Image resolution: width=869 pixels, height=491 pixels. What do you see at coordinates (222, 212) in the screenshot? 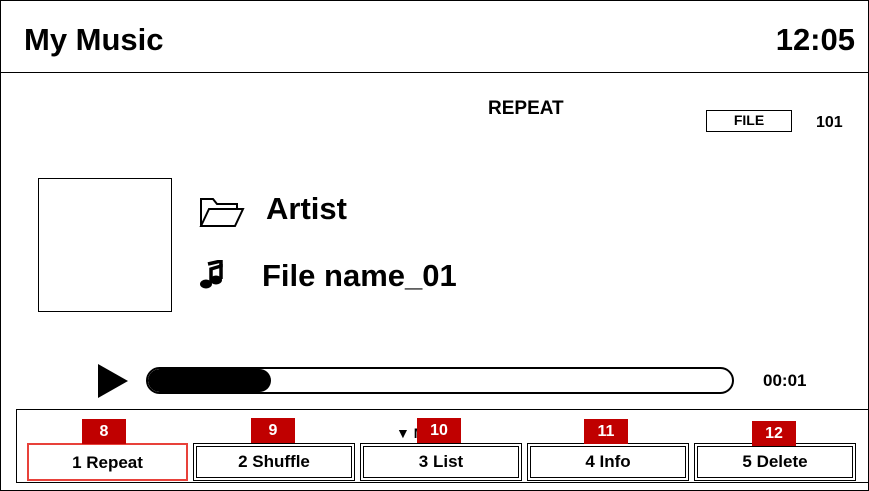
I see `folder-icon` at bounding box center [222, 212].